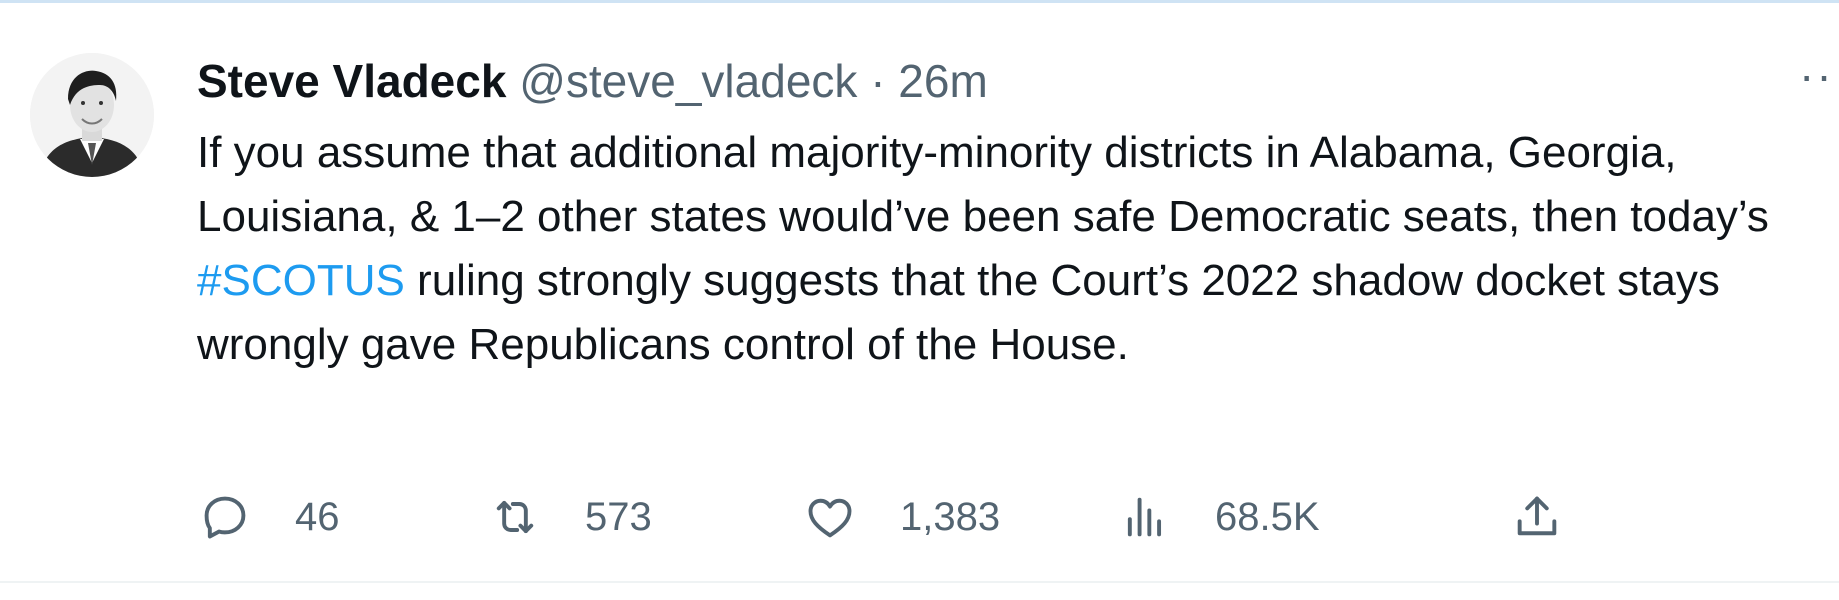 This screenshot has width=1839, height=600. Describe the element at coordinates (1819, 80) in the screenshot. I see `more-icon: ···` at that location.